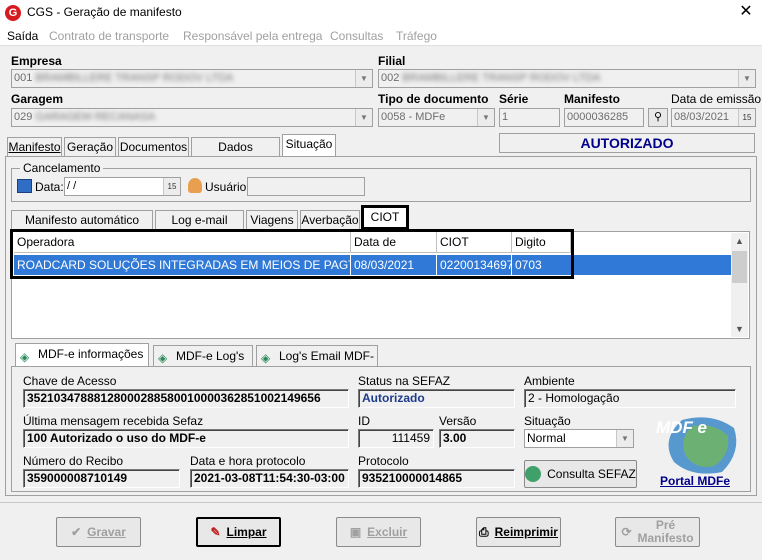  Describe the element at coordinates (269, 478) in the screenshot. I see `data-hora-field: 2021-03-08T11:54:30-03:00` at that location.